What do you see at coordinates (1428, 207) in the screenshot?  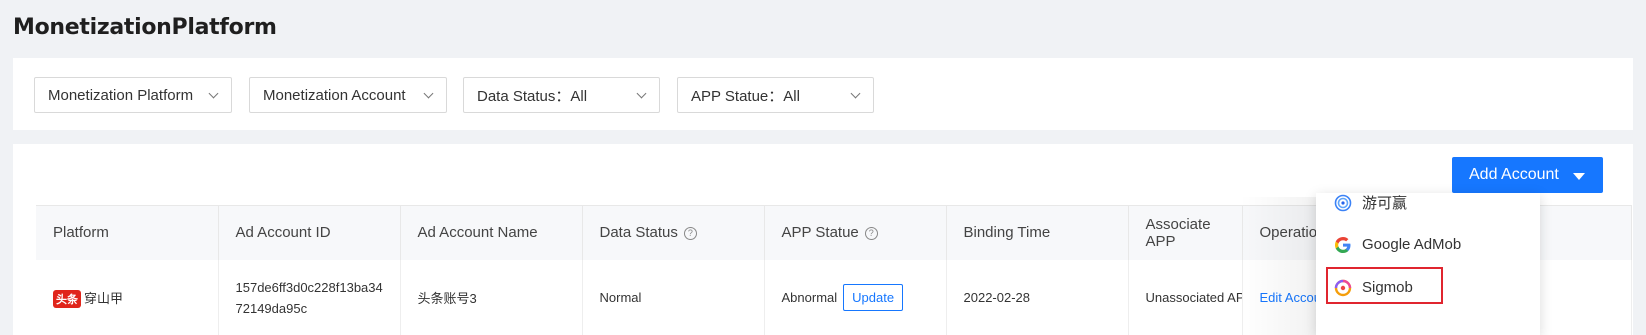 I see `dropdown-item-youkeying: 游可赢` at bounding box center [1428, 207].